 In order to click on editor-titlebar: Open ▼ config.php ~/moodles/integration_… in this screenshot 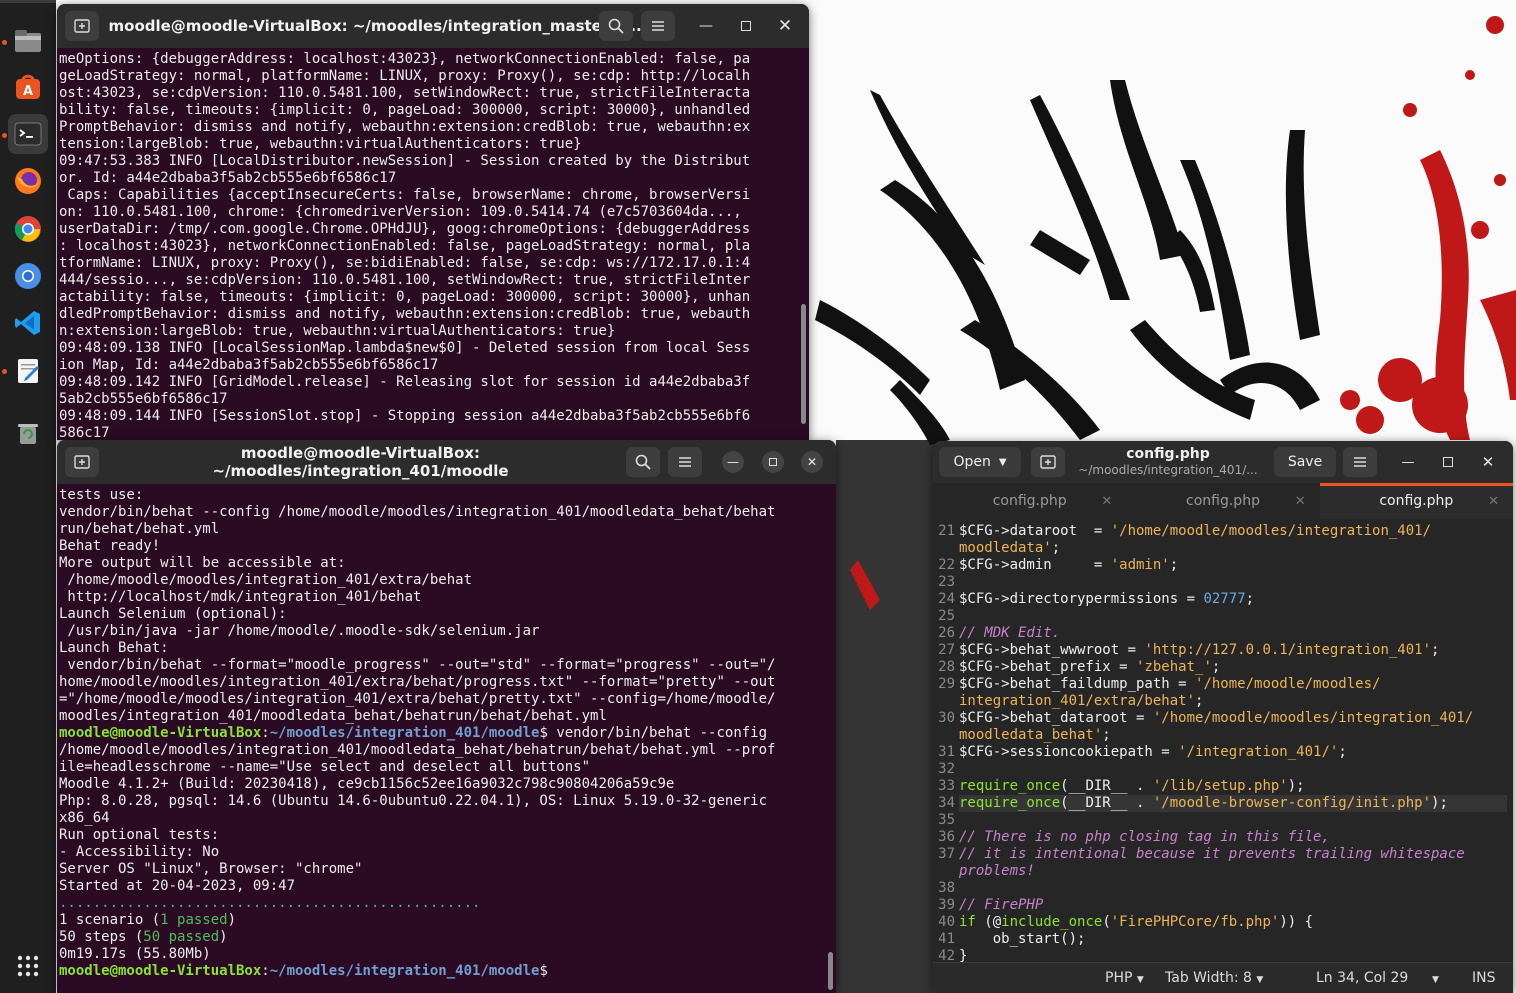, I will do `click(1223, 462)`.